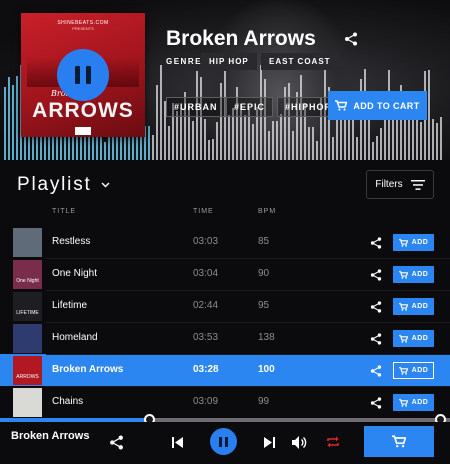 The height and width of the screenshot is (464, 450). What do you see at coordinates (64, 211) in the screenshot?
I see `column-header-title: TITLE` at bounding box center [64, 211].